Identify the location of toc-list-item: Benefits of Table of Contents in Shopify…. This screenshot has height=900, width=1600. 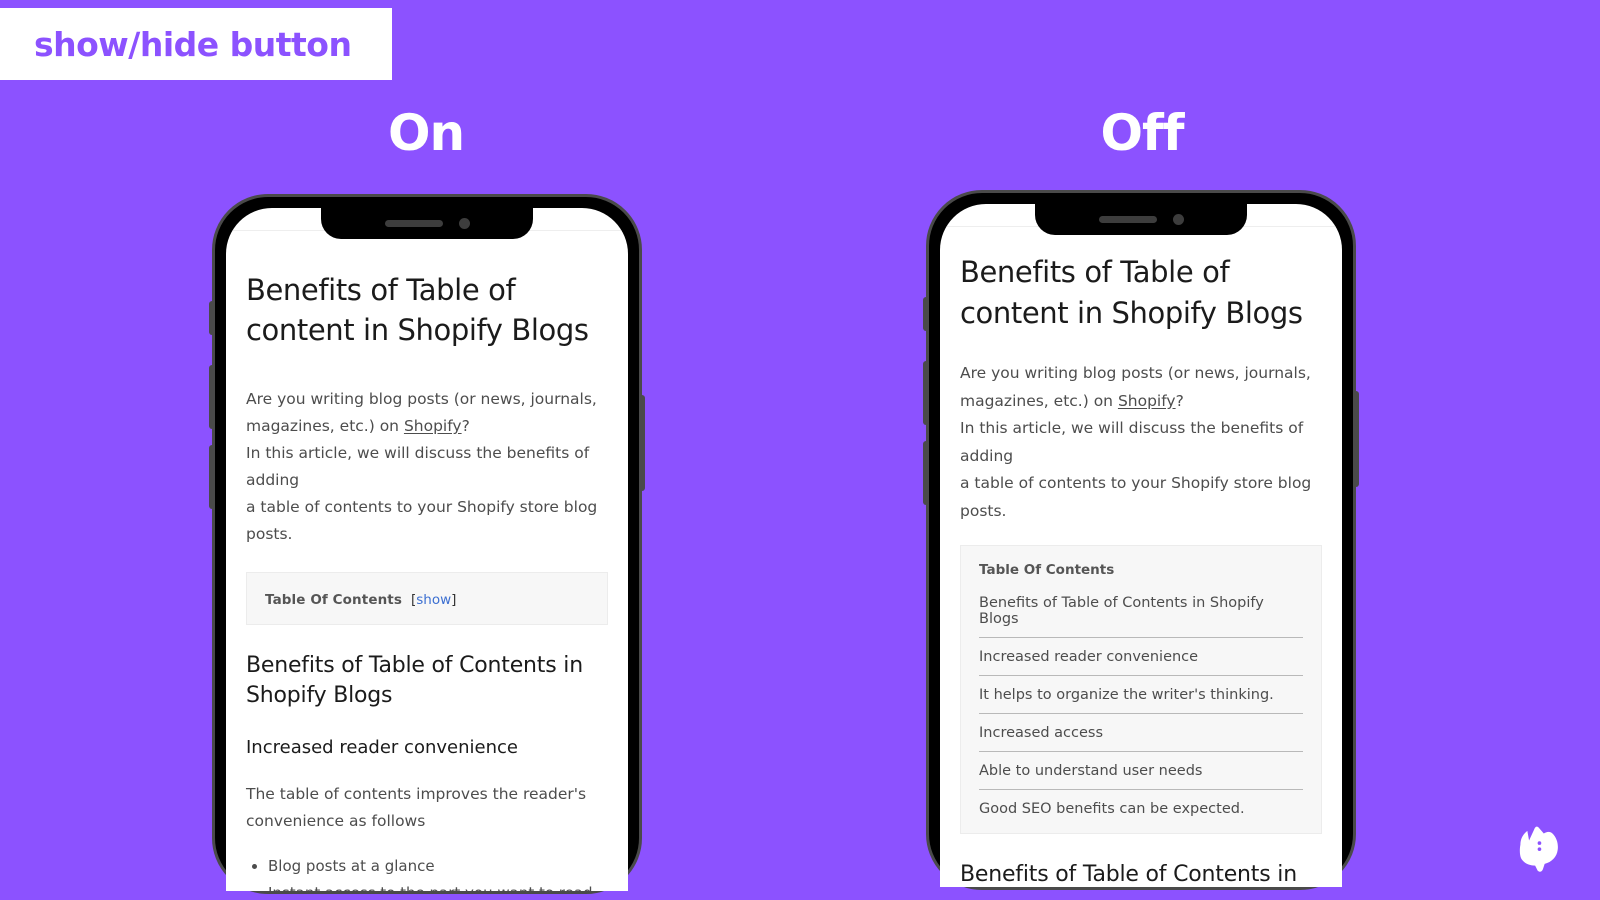
(1141, 611).